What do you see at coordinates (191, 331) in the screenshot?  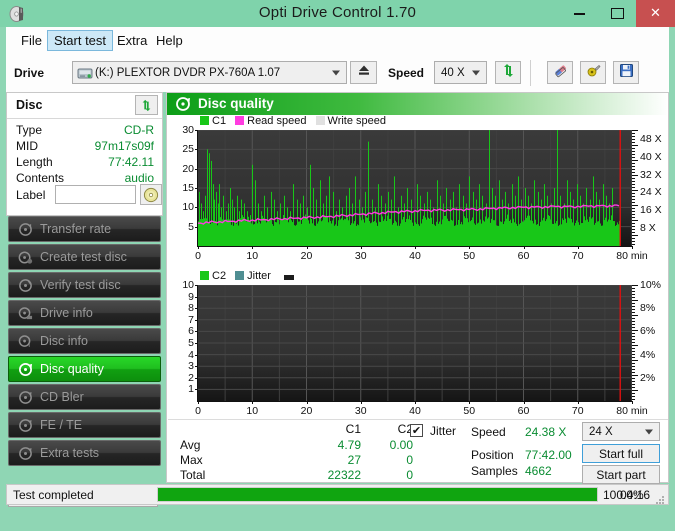 I see `y-axis-tick-label: 6` at bounding box center [191, 331].